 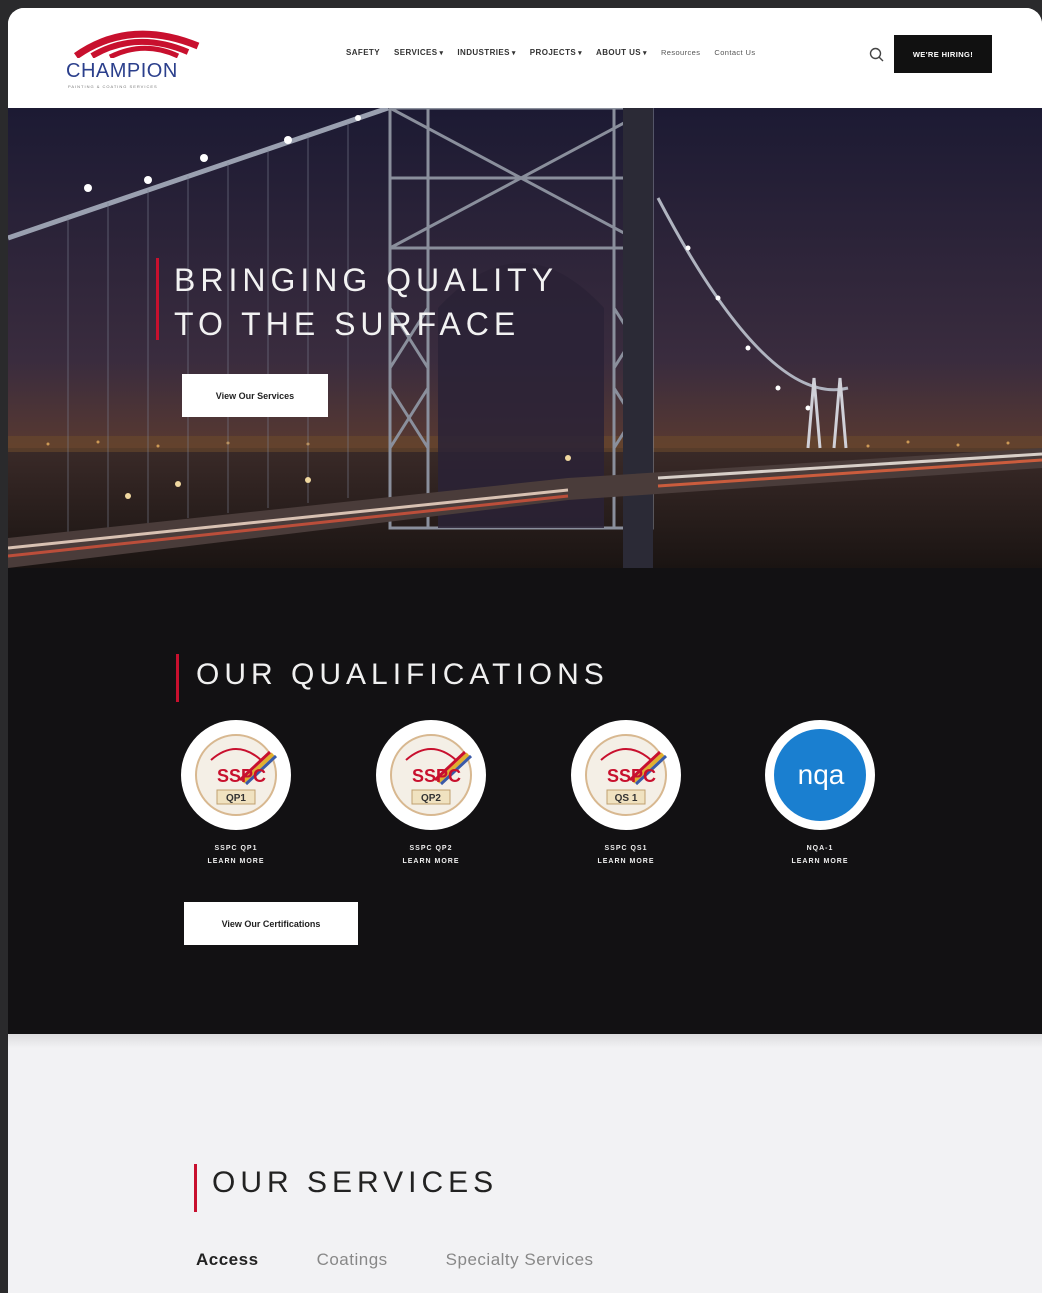 I want to click on view-certifications-button: View Our Certifications, so click(x=271, y=923).